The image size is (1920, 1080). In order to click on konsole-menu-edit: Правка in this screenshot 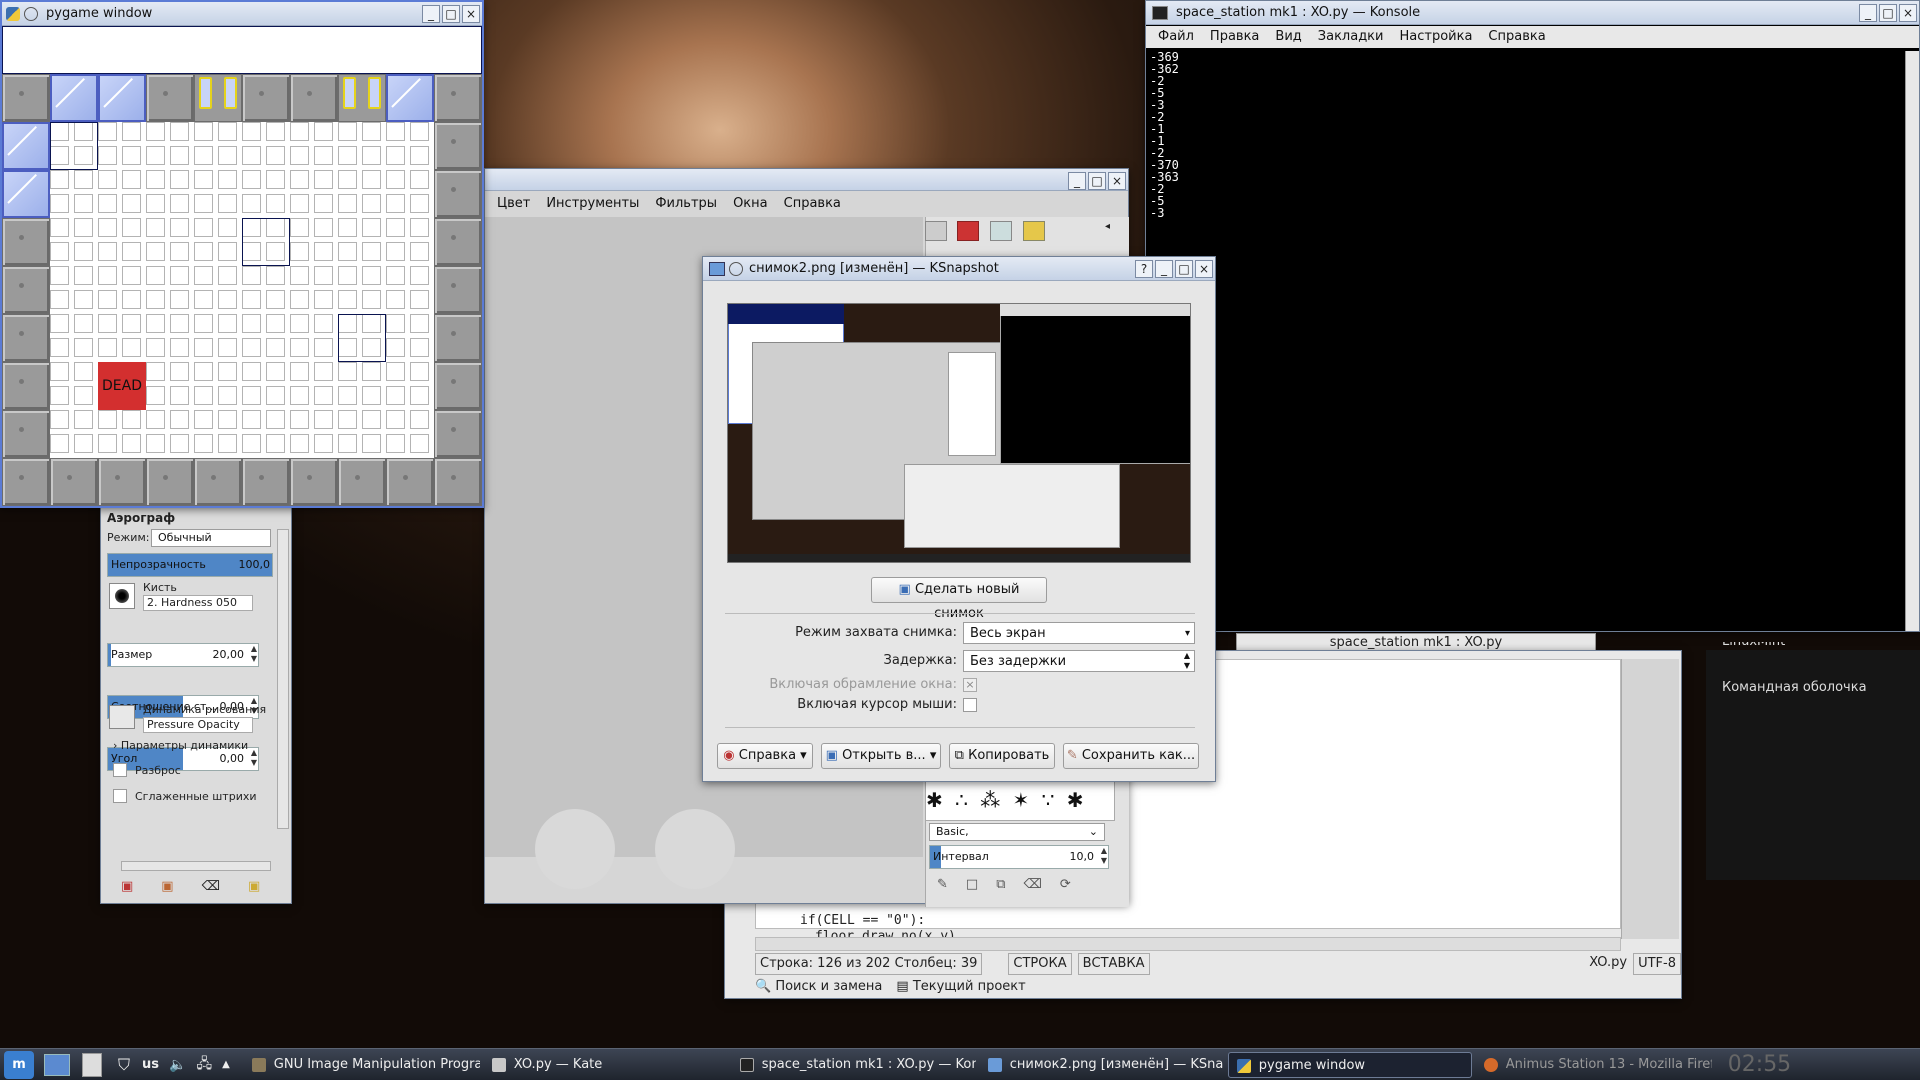, I will do `click(1234, 37)`.